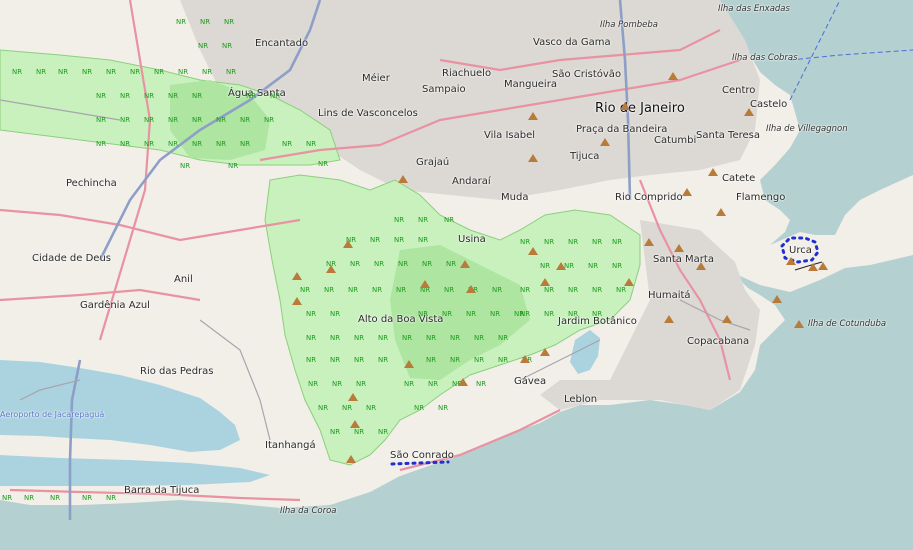  Describe the element at coordinates (71, 258) in the screenshot. I see `place-label-cidade-deus: Cidade de Deus` at that location.